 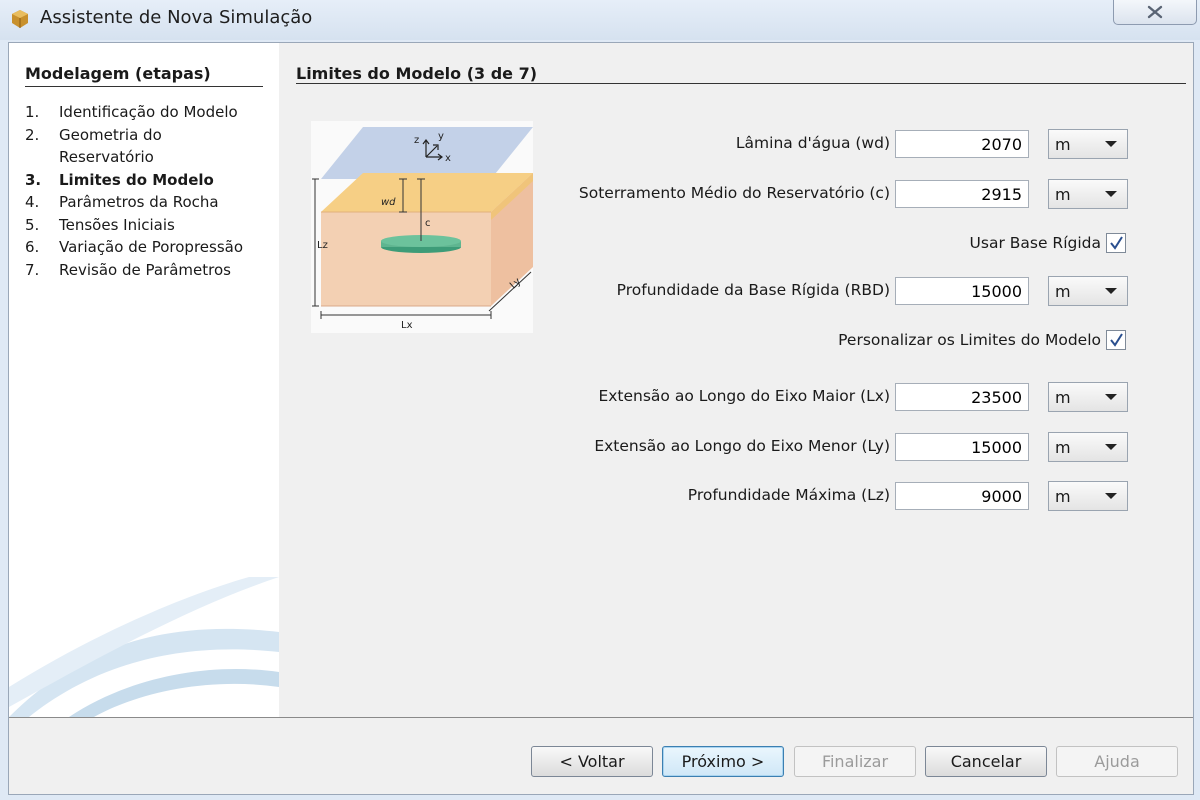 I want to click on title-divider, so click(x=741, y=83).